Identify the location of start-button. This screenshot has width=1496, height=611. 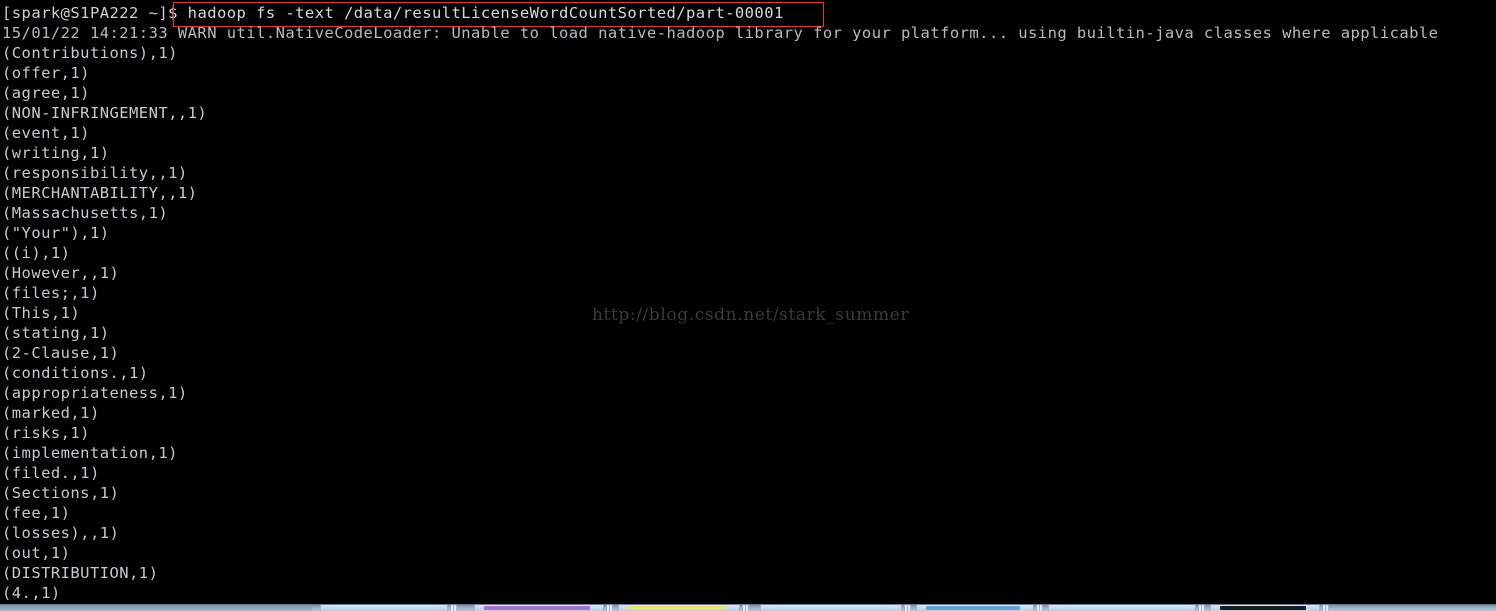
(156, 608).